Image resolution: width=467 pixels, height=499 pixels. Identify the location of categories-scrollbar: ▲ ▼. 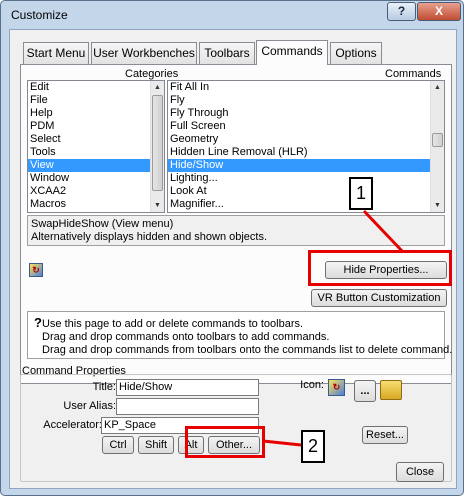
(157, 146).